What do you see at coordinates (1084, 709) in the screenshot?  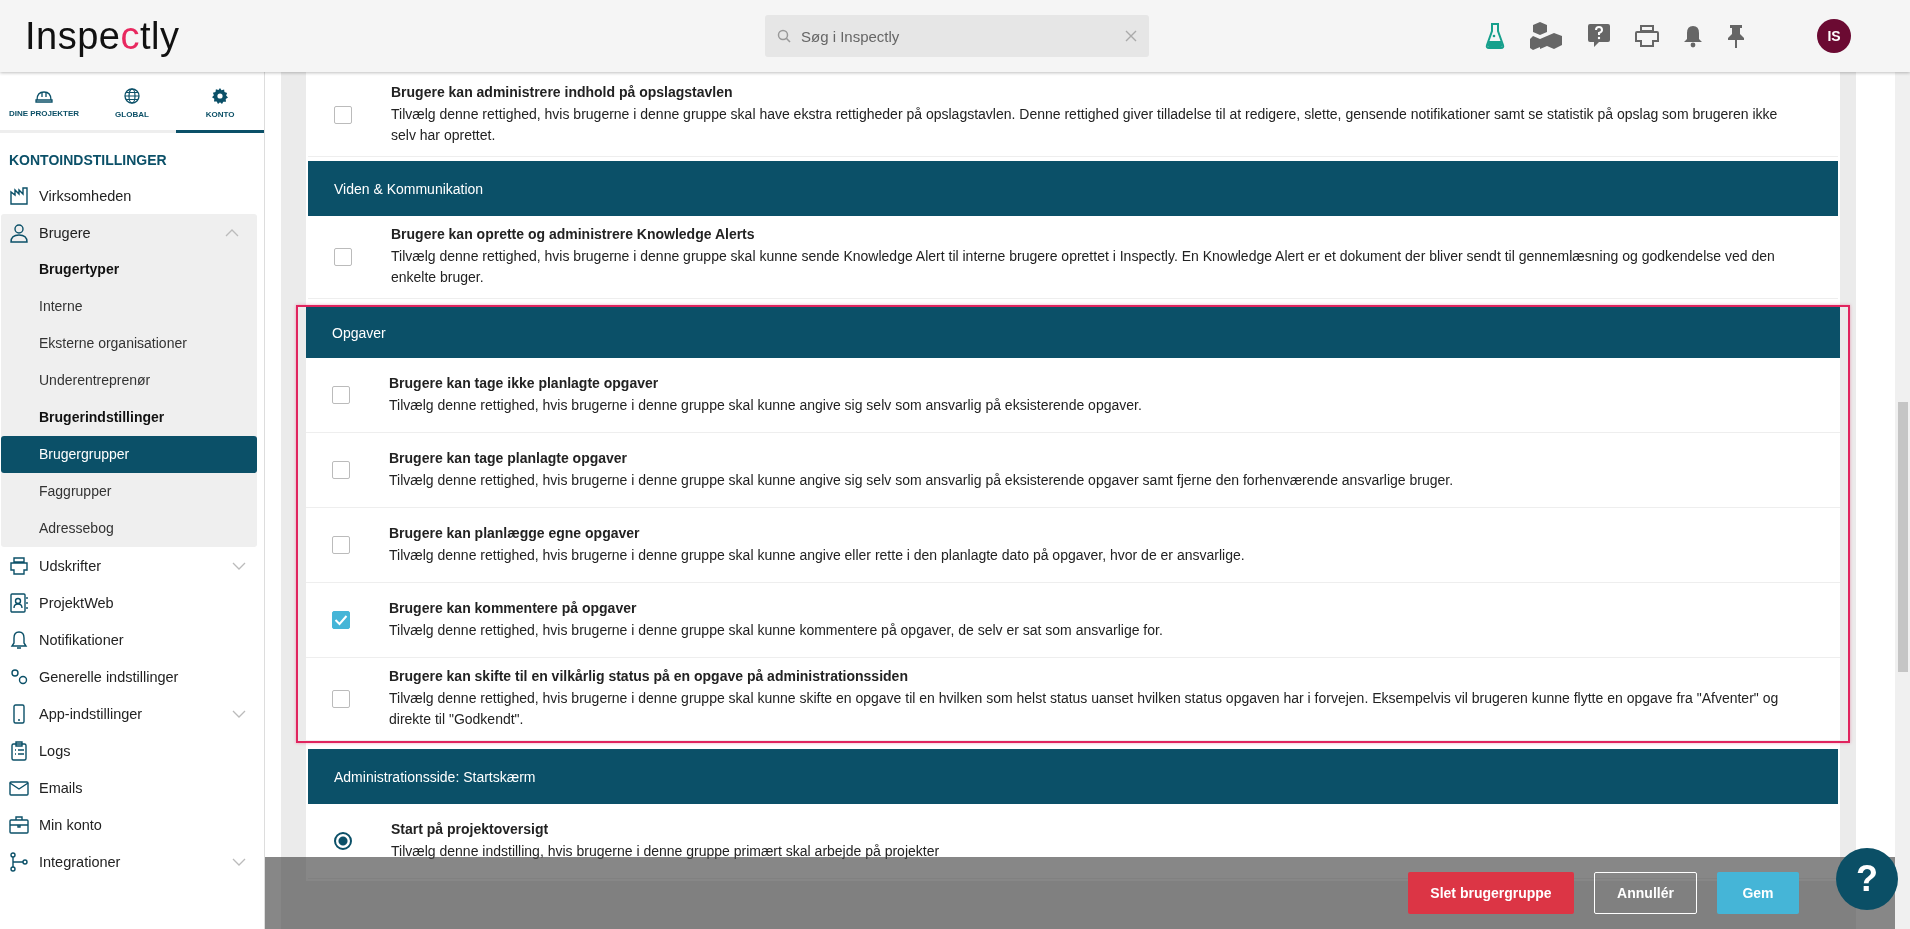 I see `setting-description: Tilvælg denne rettighed, hvis brugerne i denne gruppe skal kunne skifte en opgave til en hvilken som helst status uanset hvilken status opgaven har i forvejen. Eksempelvis vil brugeren kunne flytte en opgave fra "Afventer" og direkte til "Godkendt".` at bounding box center [1084, 709].